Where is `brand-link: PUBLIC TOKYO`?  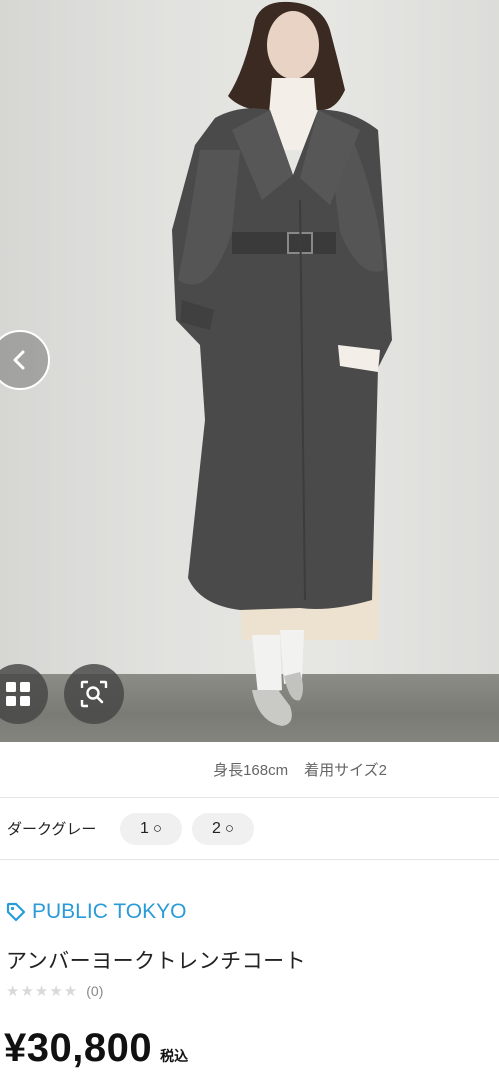 brand-link: PUBLIC TOKYO is located at coordinates (96, 912).